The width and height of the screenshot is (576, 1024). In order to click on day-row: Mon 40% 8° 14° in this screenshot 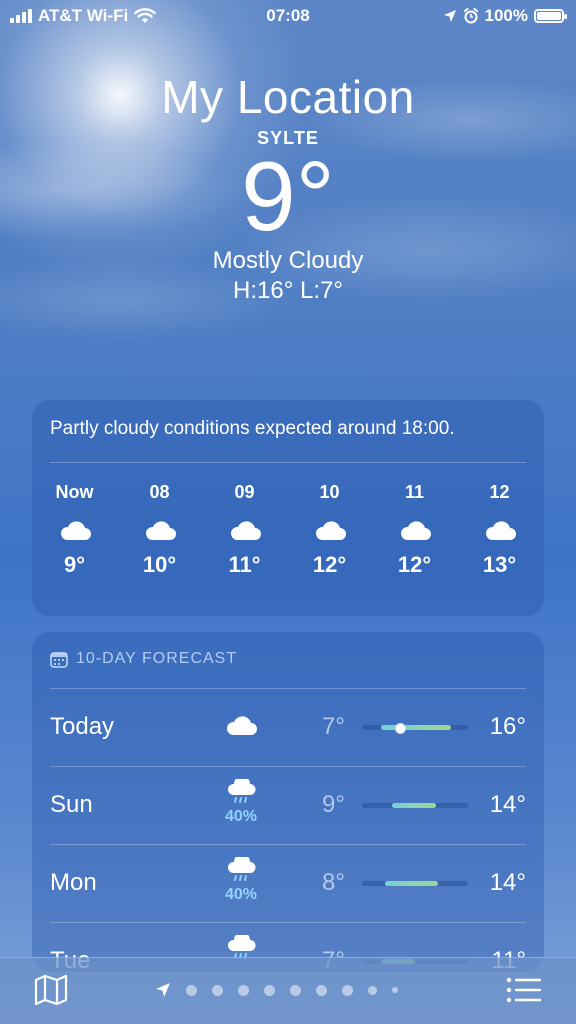, I will do `click(288, 883)`.